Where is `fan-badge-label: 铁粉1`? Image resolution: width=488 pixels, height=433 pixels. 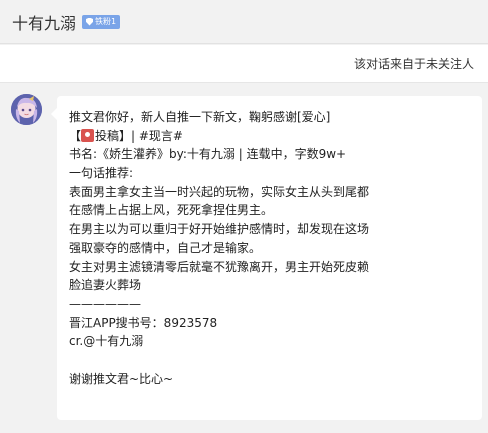 fan-badge-label: 铁粉1 is located at coordinates (106, 21).